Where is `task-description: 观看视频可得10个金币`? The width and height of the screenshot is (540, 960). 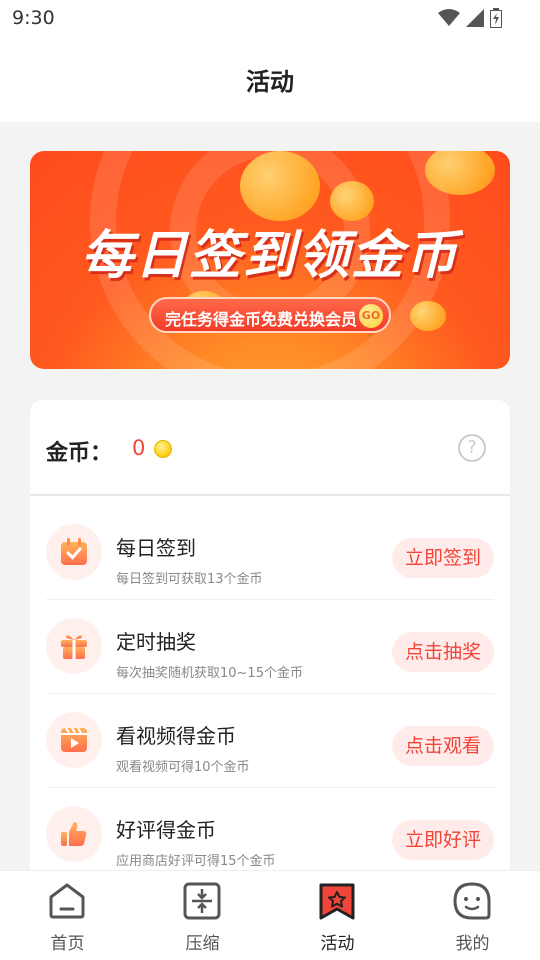
task-description: 观看视频可得10个金币 is located at coordinates (183, 767).